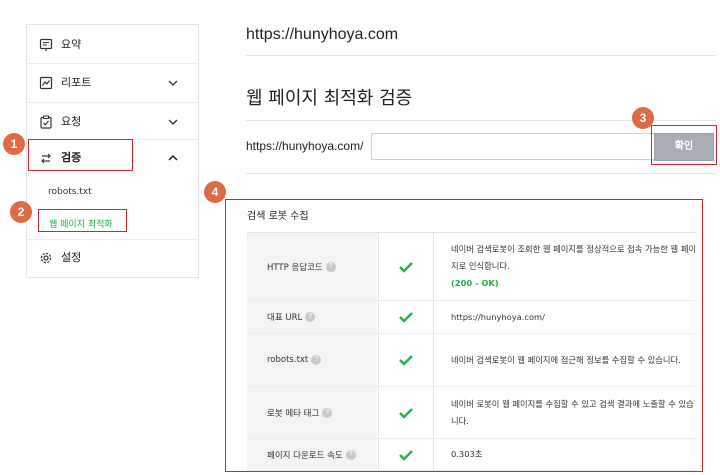 This screenshot has height=475, width=720. What do you see at coordinates (329, 98) in the screenshot?
I see `page-title: 웹 페이지 최적화 검증` at bounding box center [329, 98].